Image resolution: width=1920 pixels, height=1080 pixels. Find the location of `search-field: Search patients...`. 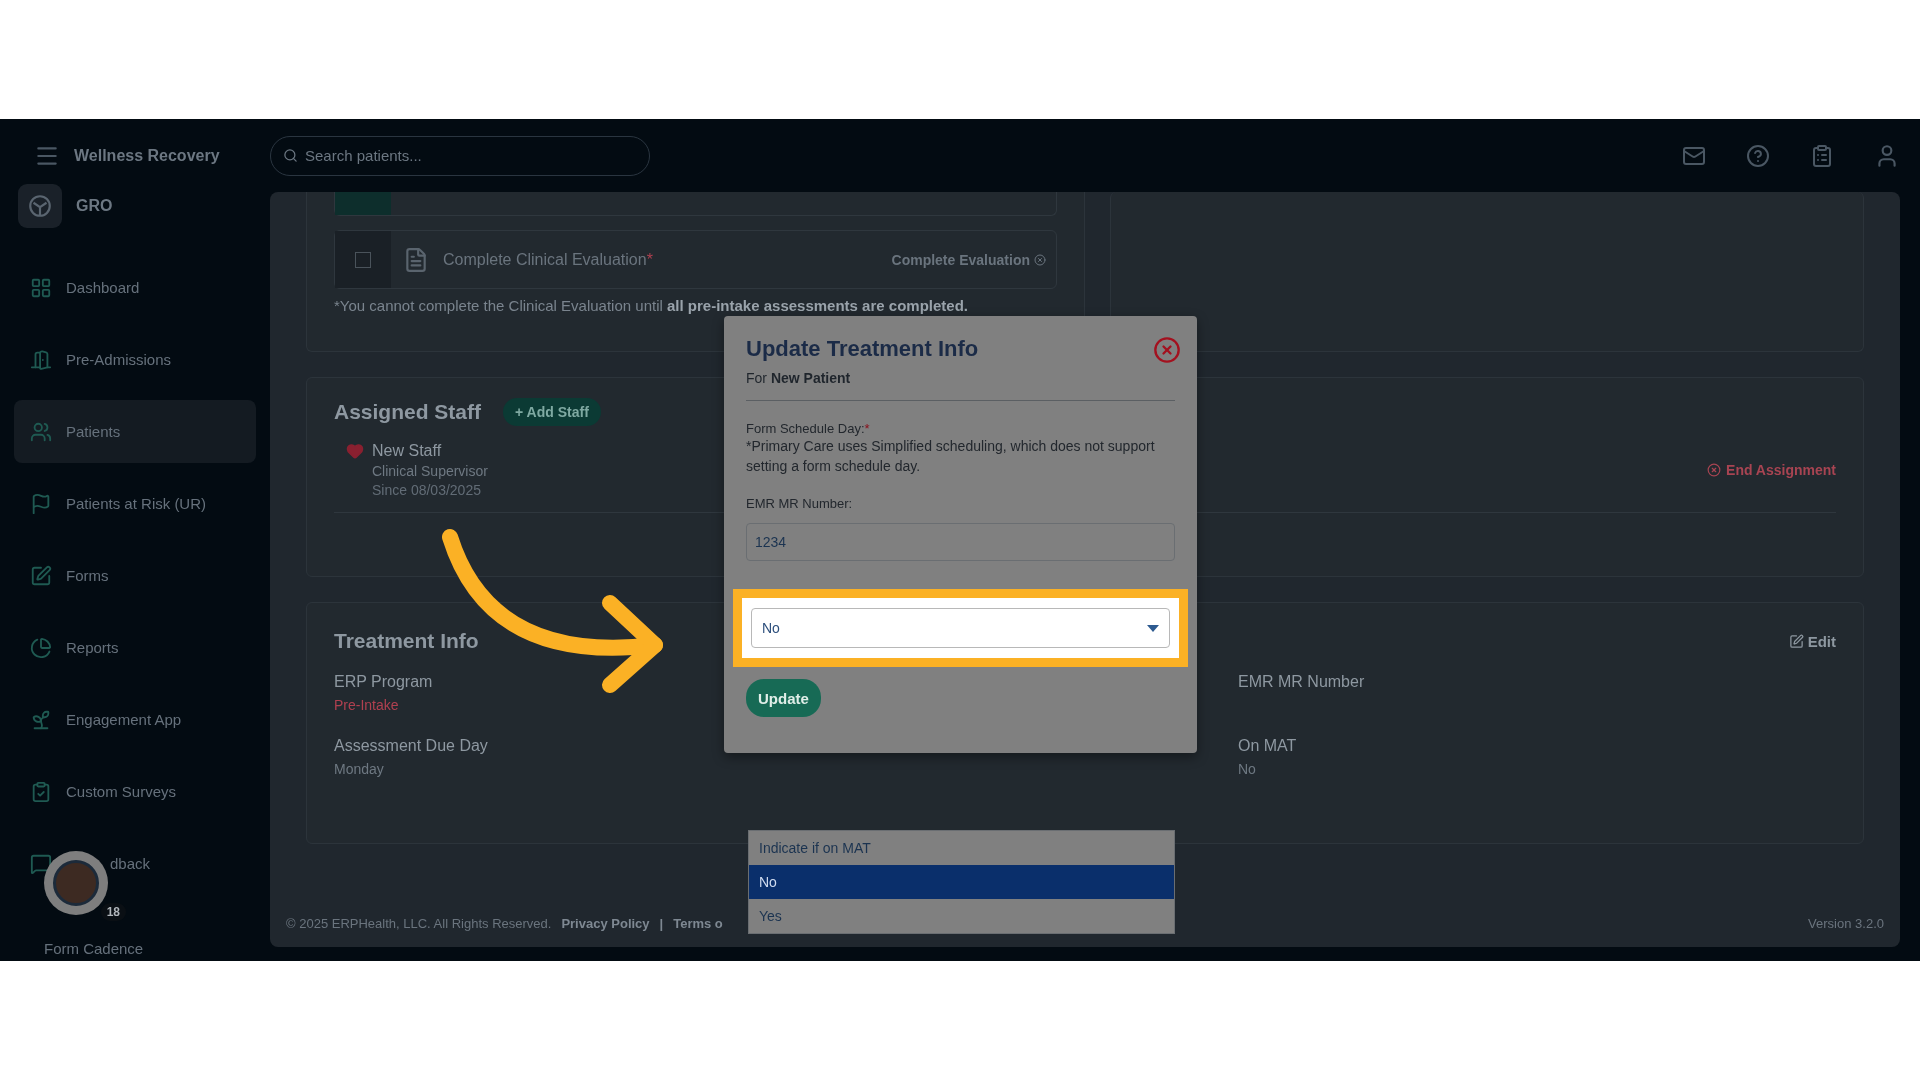

search-field: Search patients... is located at coordinates (460, 155).